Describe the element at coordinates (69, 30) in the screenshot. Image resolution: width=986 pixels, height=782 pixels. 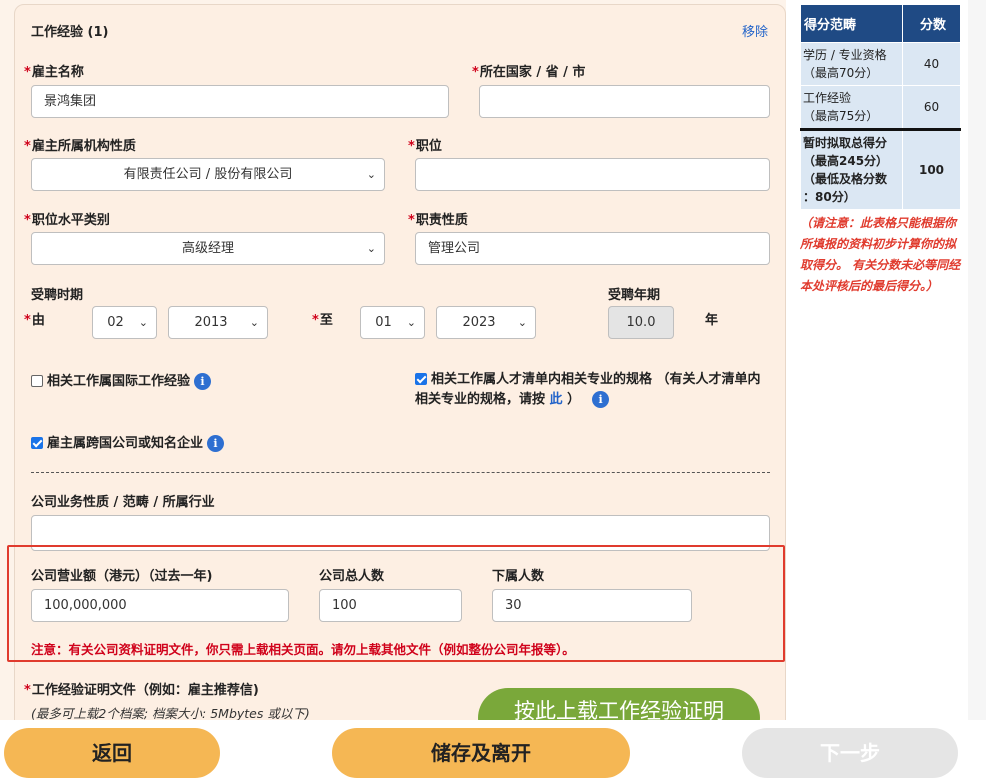
I see `section-title: 工作经验 (1)` at that location.